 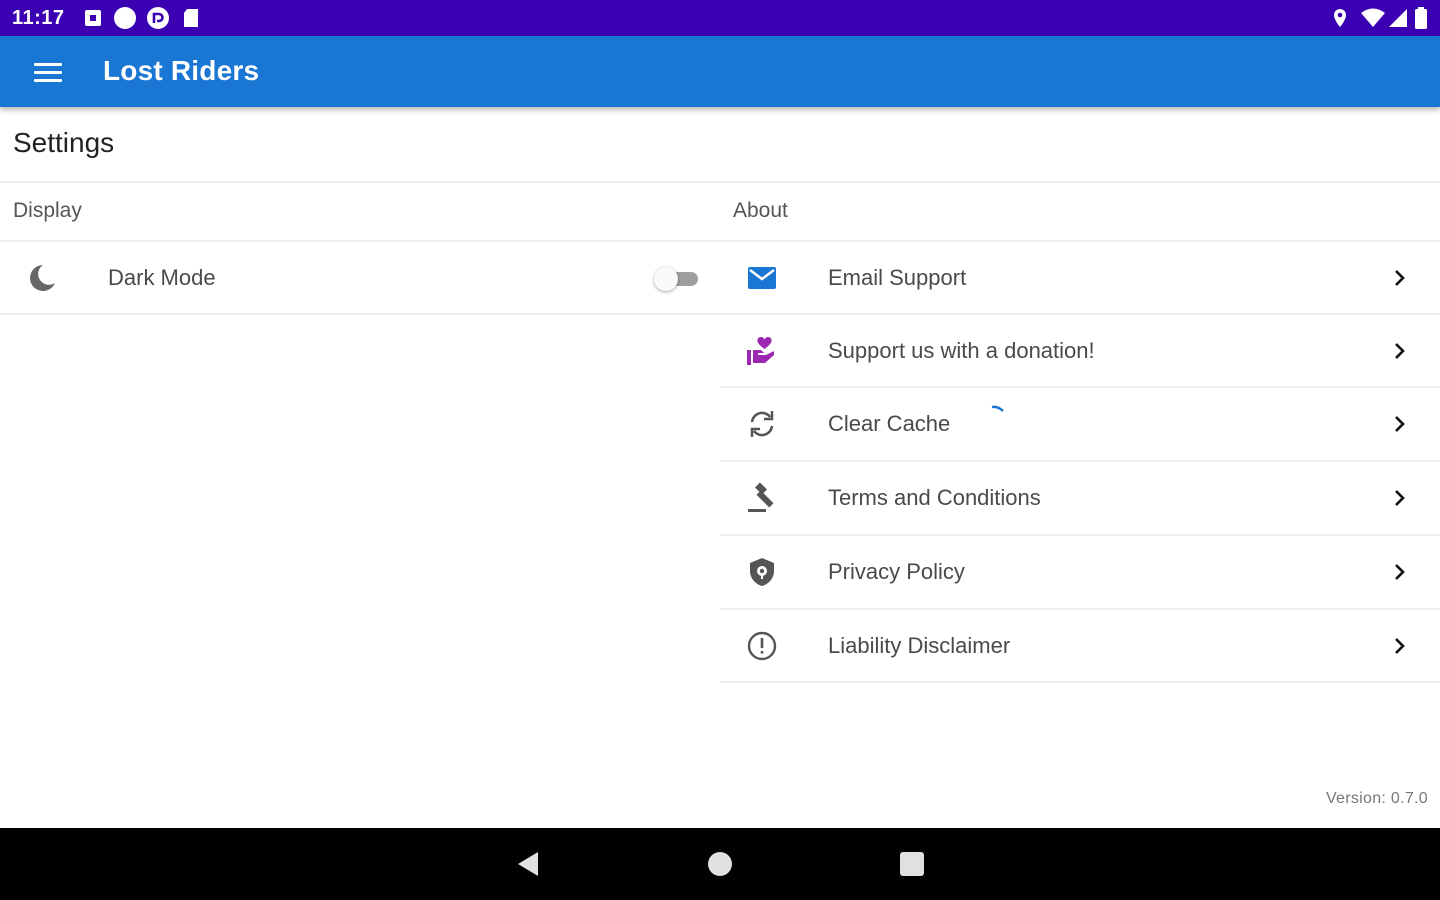 I want to click on sd-card-icon, so click(x=191, y=18).